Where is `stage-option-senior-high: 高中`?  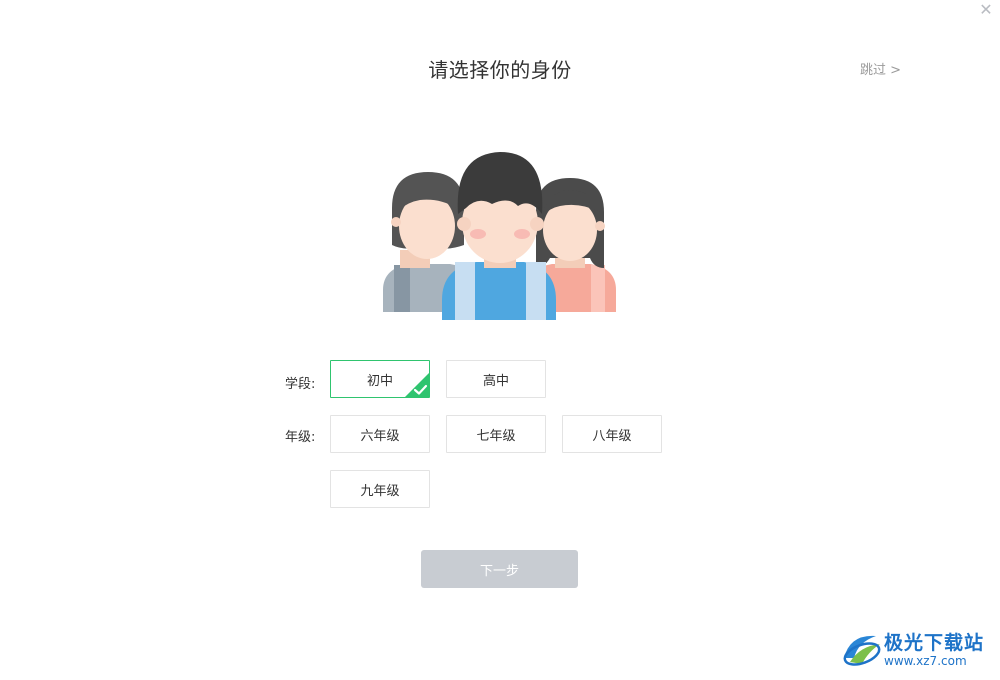
stage-option-senior-high: 高中 is located at coordinates (496, 379).